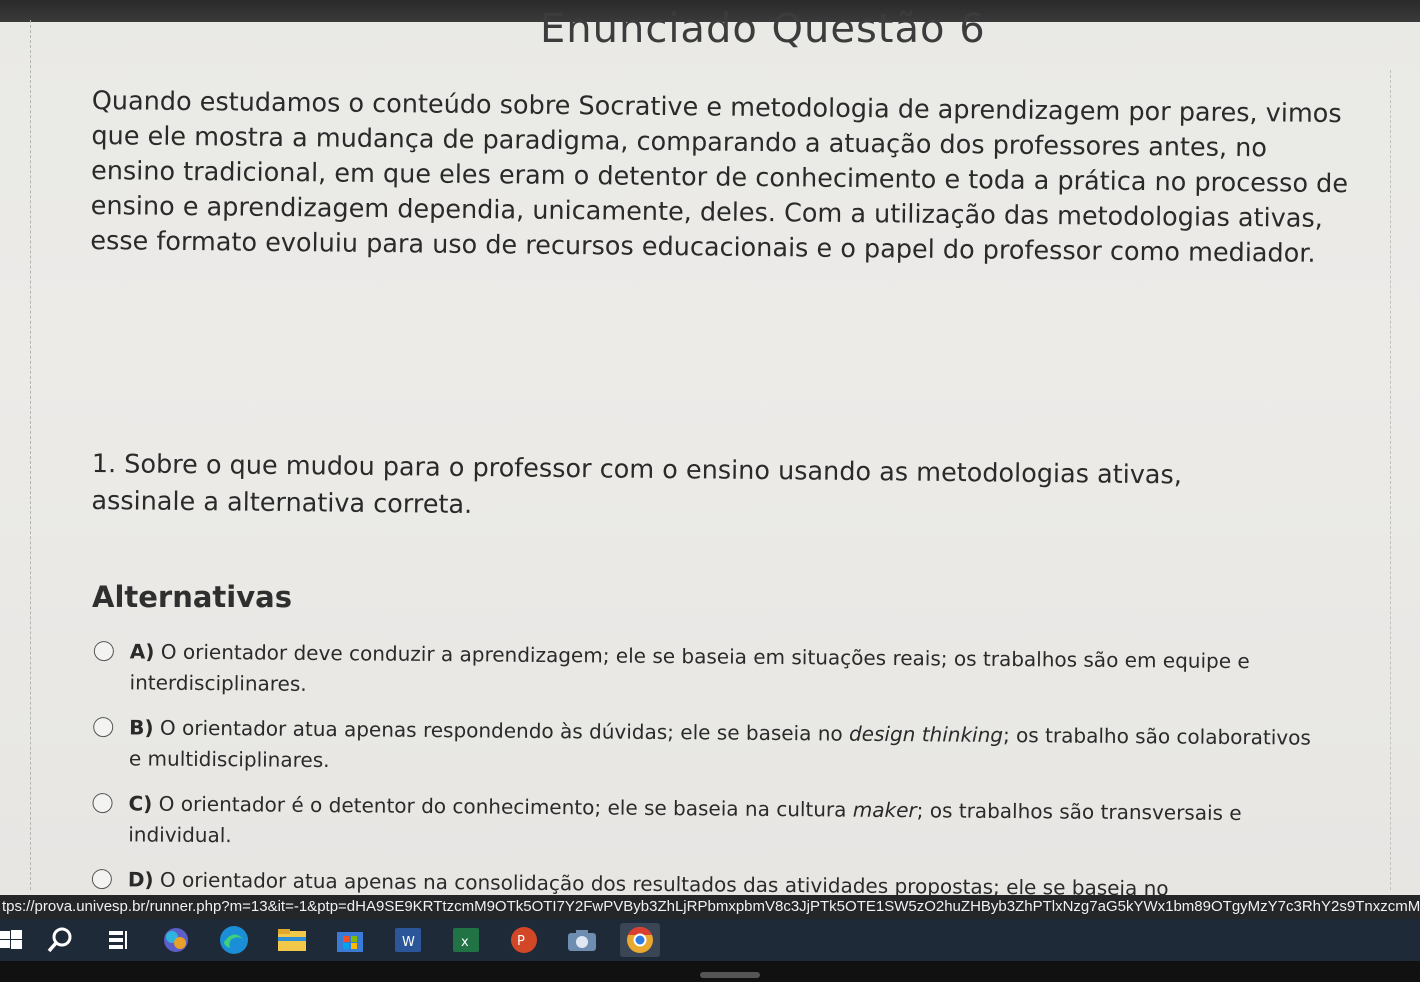 Image resolution: width=1420 pixels, height=982 pixels. I want to click on svg-text: P, so click(521, 941).